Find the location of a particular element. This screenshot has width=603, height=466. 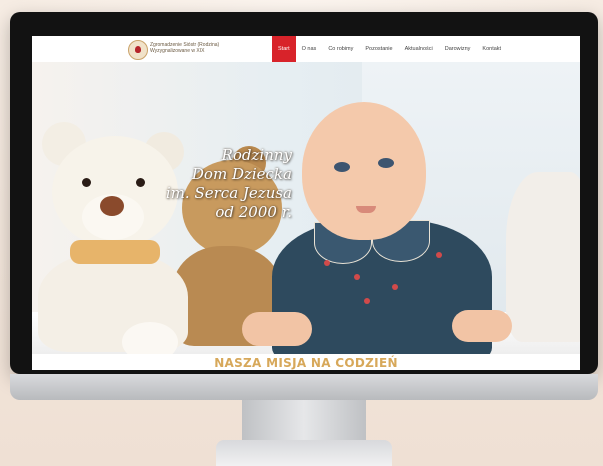

mission-heading: NASZA MISJA NA CODZIEŃ is located at coordinates (306, 363).